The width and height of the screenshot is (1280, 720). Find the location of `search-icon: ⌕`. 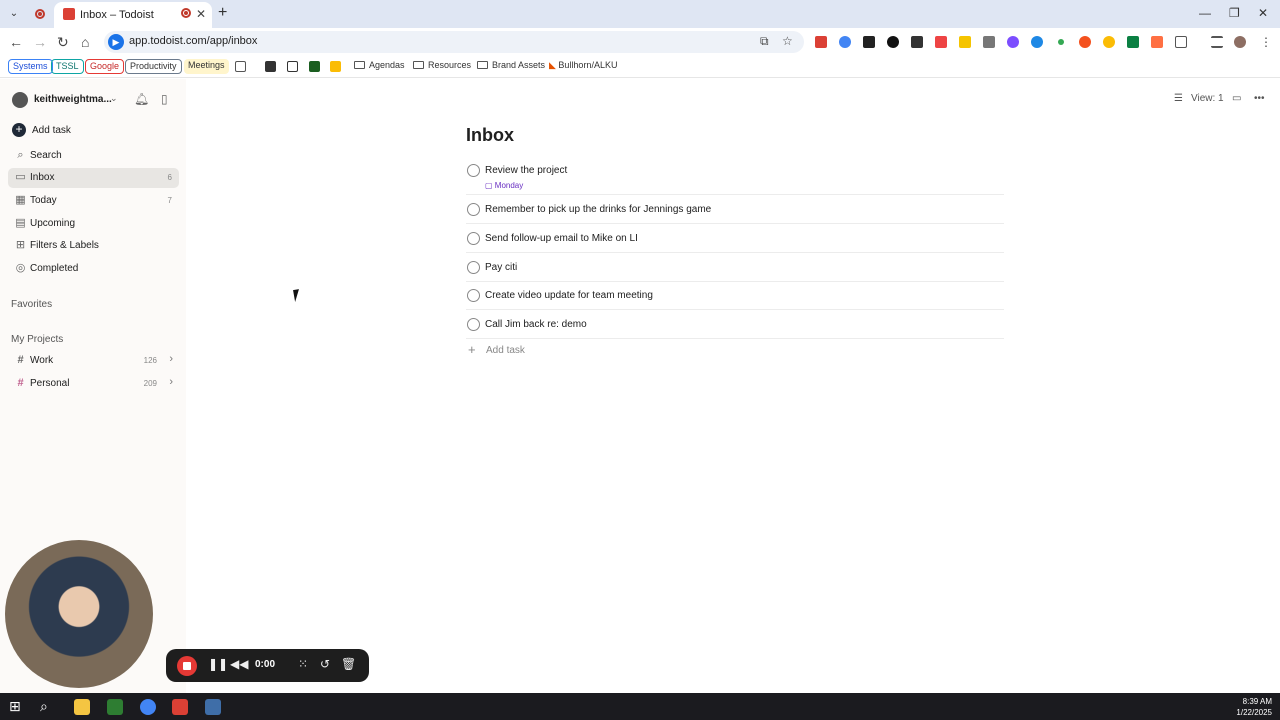

search-icon: ⌕ is located at coordinates (44, 706).